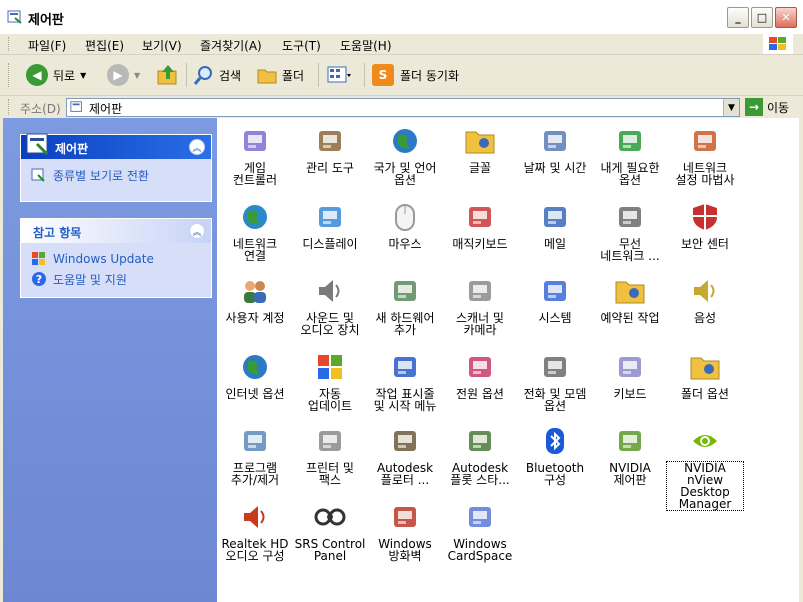 This screenshot has width=803, height=602. What do you see at coordinates (339, 75) in the screenshot?
I see `views-button` at bounding box center [339, 75].